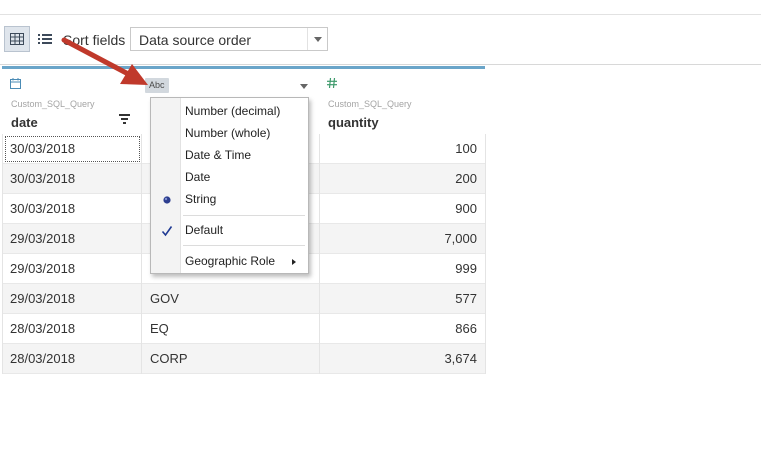  I want to click on list-view-button, so click(45, 39).